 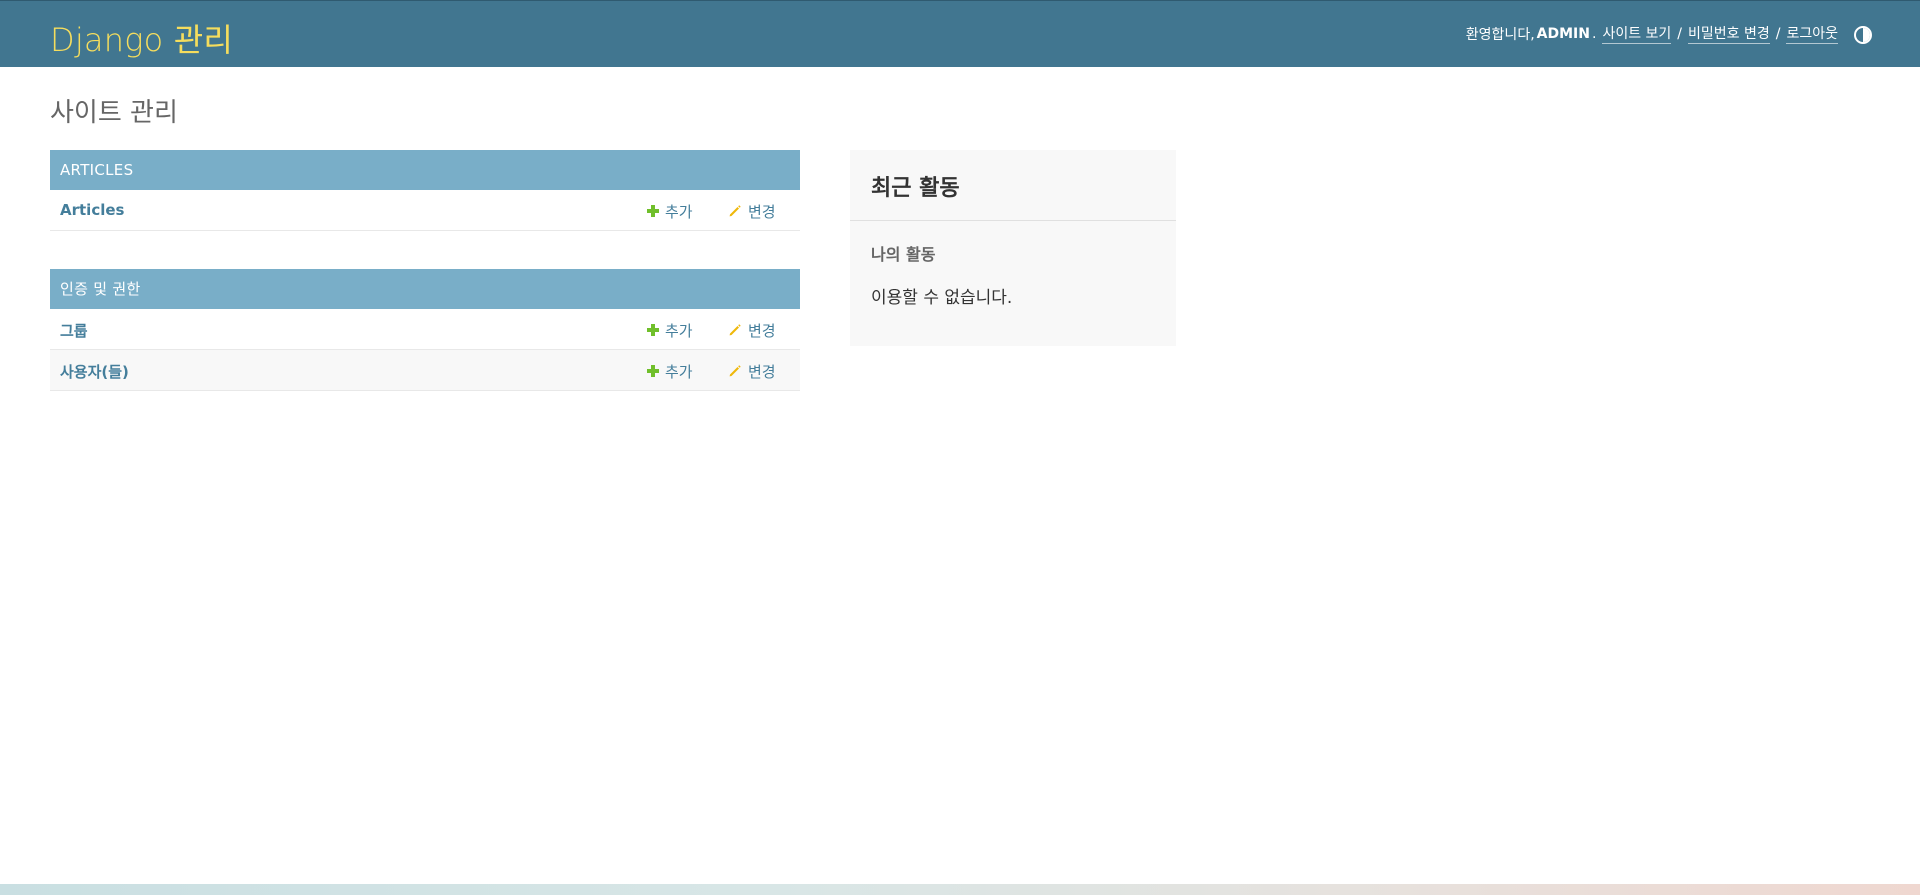 I want to click on theme-toggle-icon, so click(x=1863, y=35).